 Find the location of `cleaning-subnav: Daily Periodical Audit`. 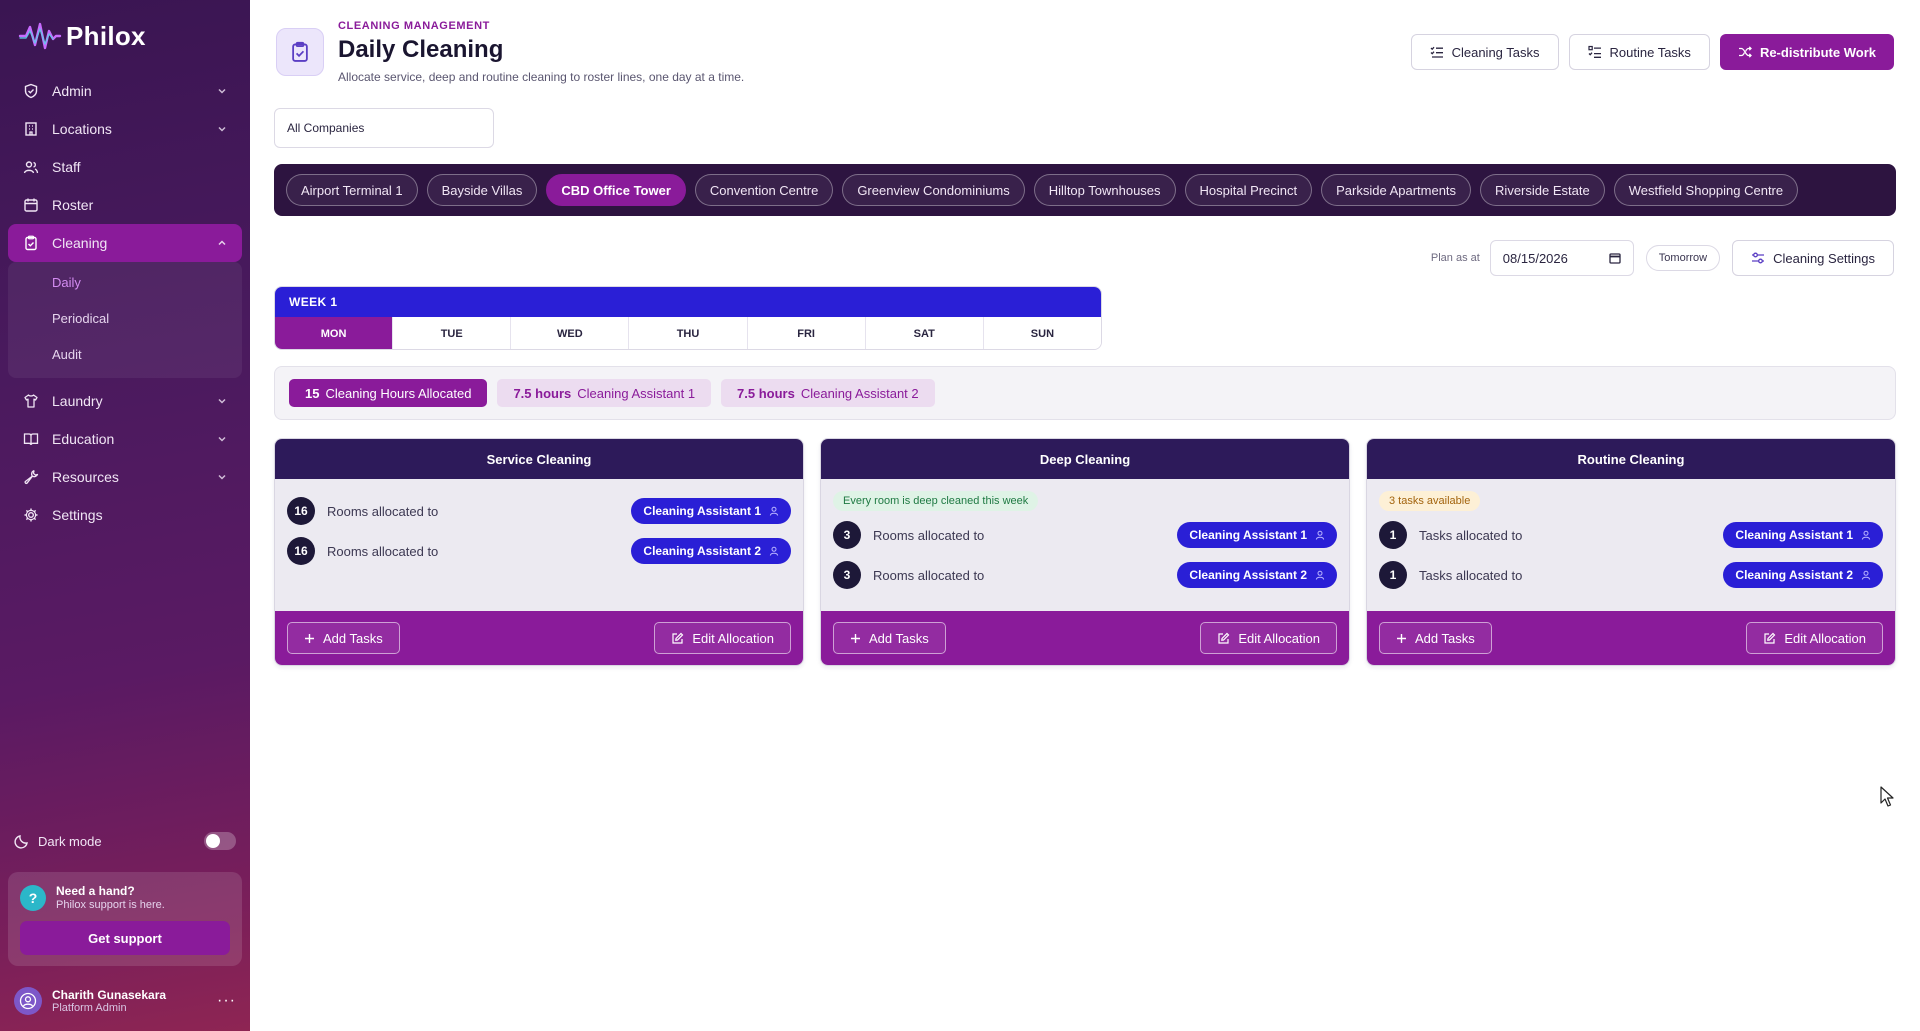

cleaning-subnav: Daily Periodical Audit is located at coordinates (125, 320).